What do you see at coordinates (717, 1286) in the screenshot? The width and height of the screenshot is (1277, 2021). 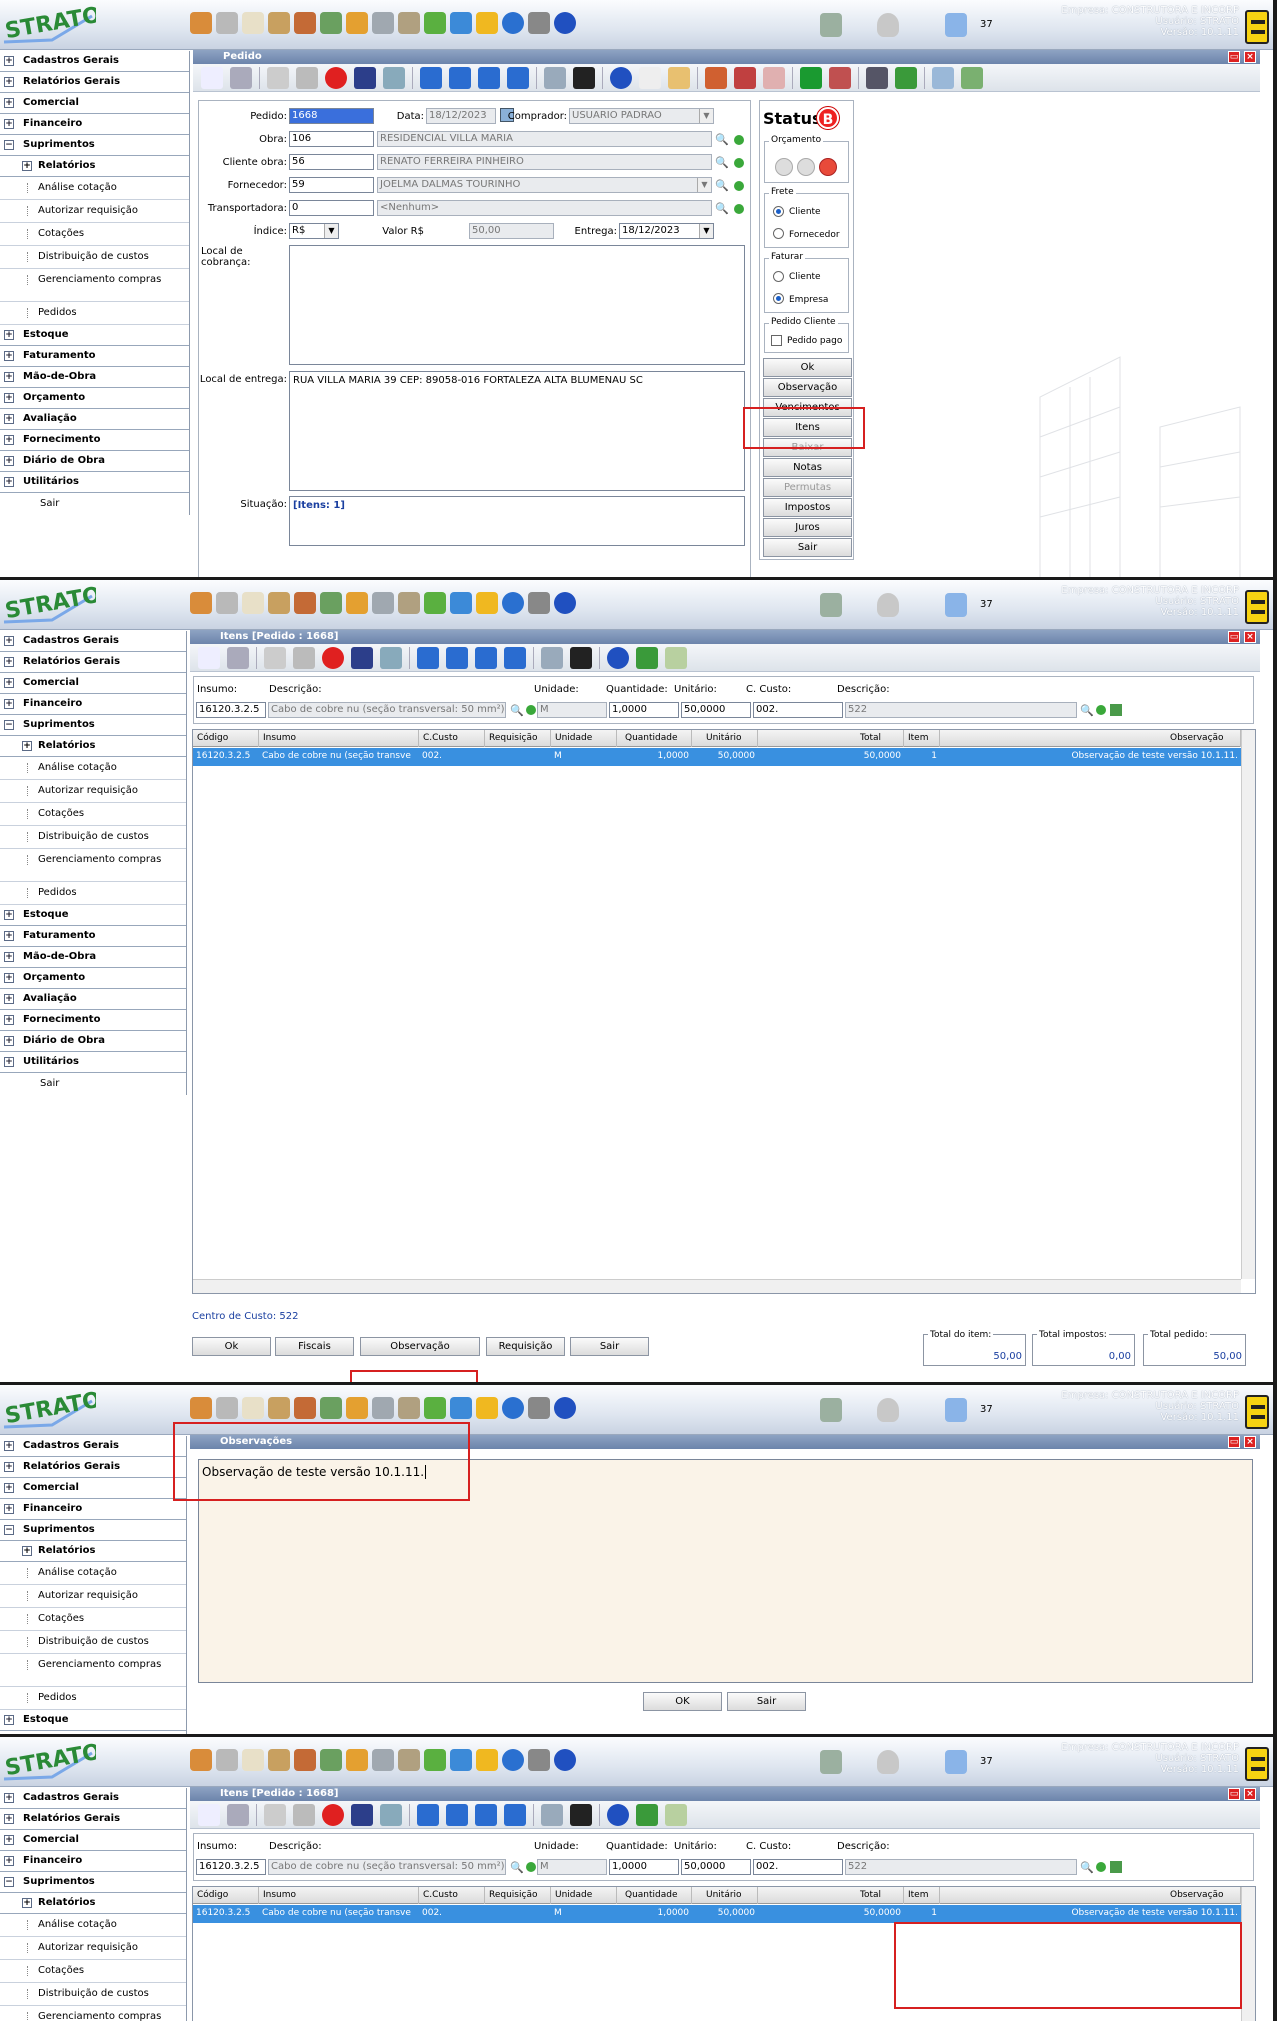 I see `horizontal-scrollbar` at bounding box center [717, 1286].